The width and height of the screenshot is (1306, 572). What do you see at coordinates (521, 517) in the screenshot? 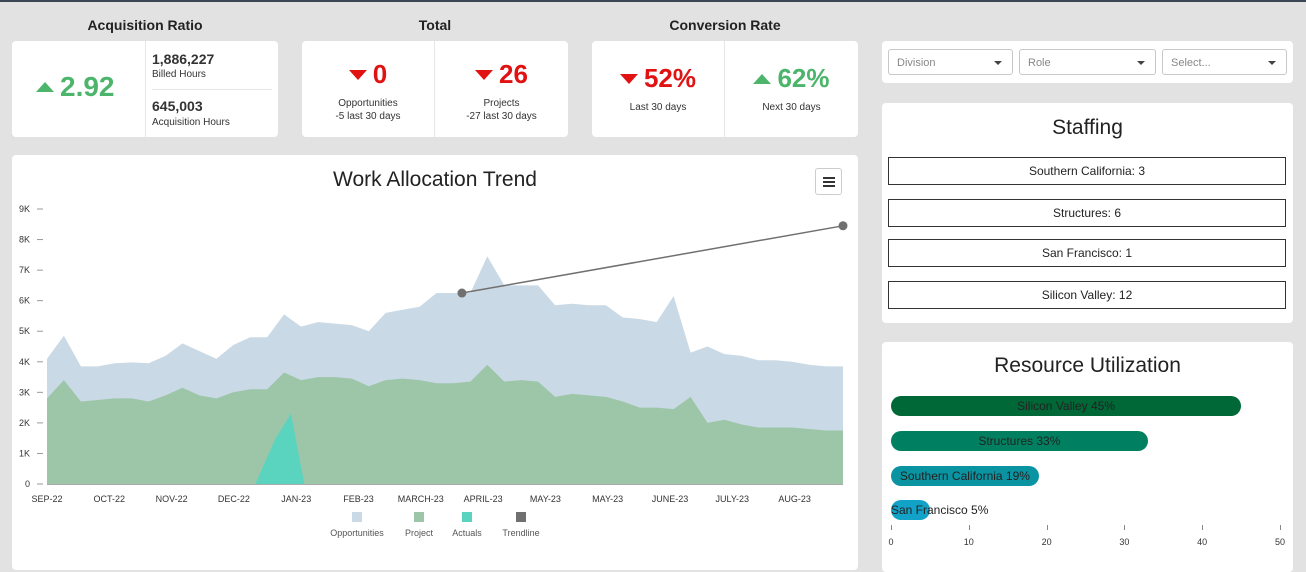
I see `legend-swatch-trendline` at bounding box center [521, 517].